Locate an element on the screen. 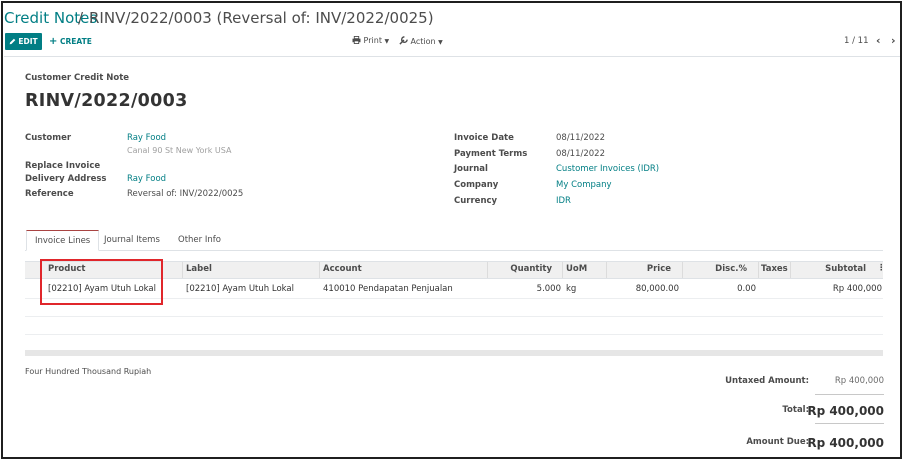 Image resolution: width=904 pixels, height=461 pixels. line-label-cell: [02210] Ayam Utuh Lokal is located at coordinates (240, 289).